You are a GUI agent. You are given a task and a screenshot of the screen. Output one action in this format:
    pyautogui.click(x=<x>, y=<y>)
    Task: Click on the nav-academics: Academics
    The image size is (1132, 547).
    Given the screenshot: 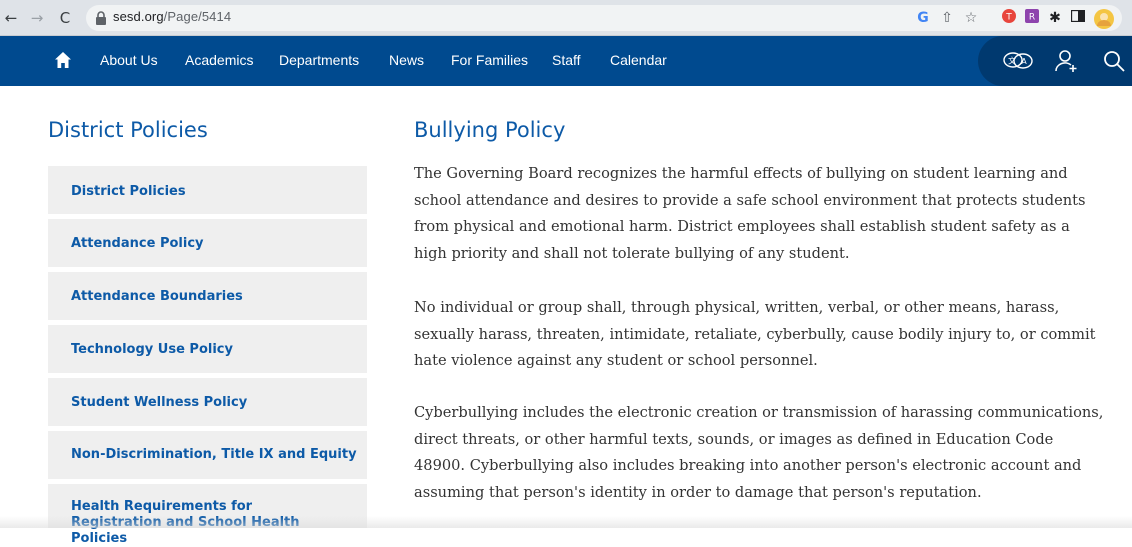 What is the action you would take?
    pyautogui.click(x=219, y=60)
    